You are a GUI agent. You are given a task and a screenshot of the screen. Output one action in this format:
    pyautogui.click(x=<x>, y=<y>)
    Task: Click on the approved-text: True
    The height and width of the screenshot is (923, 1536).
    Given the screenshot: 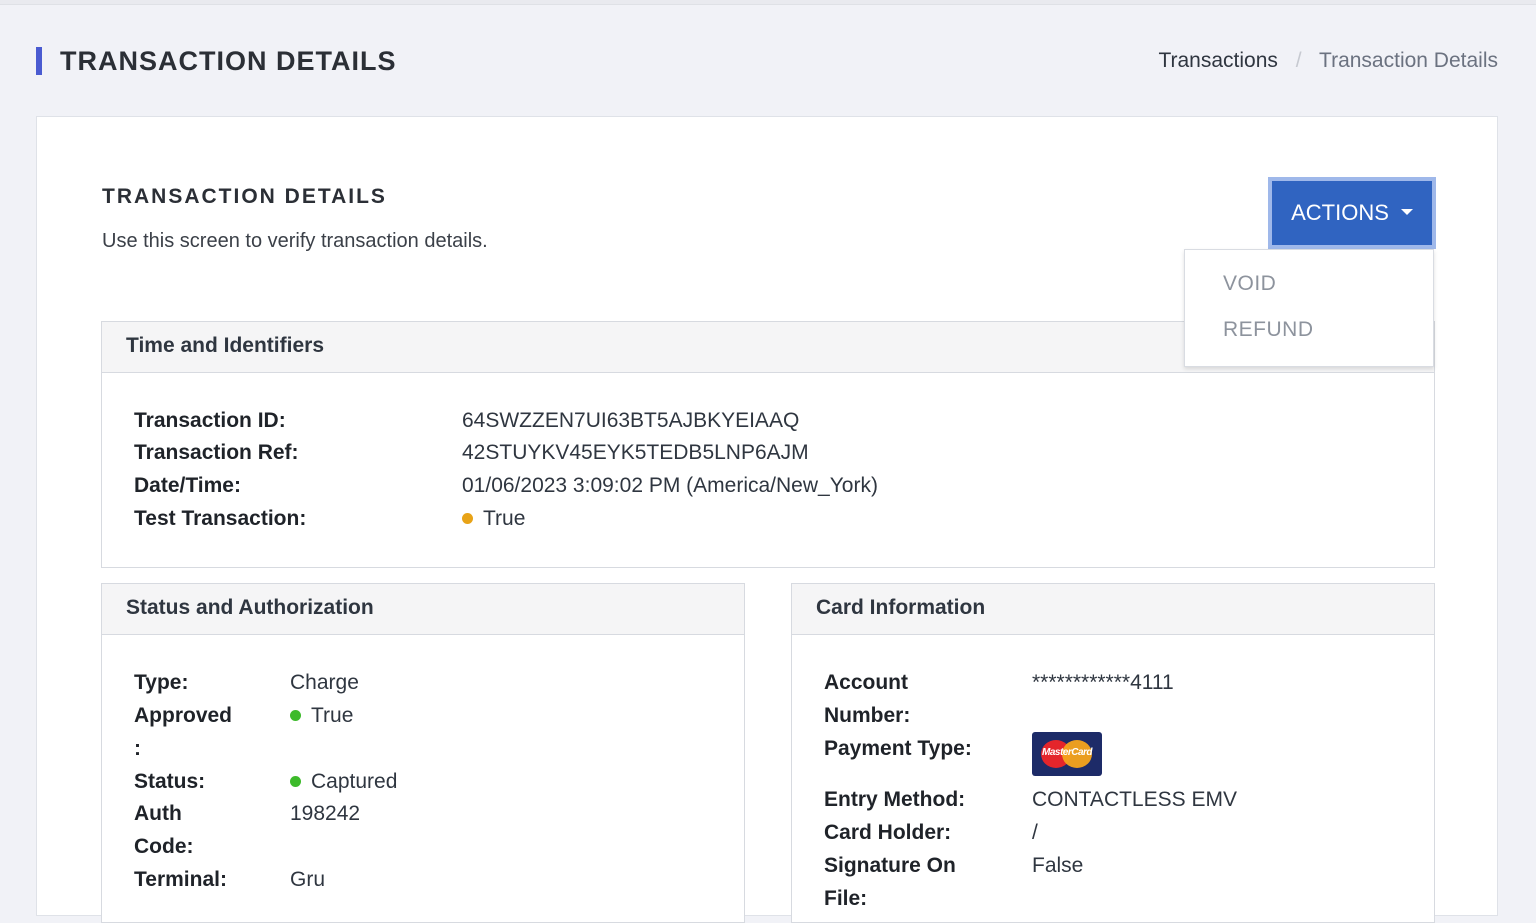 What is the action you would take?
    pyautogui.click(x=332, y=715)
    